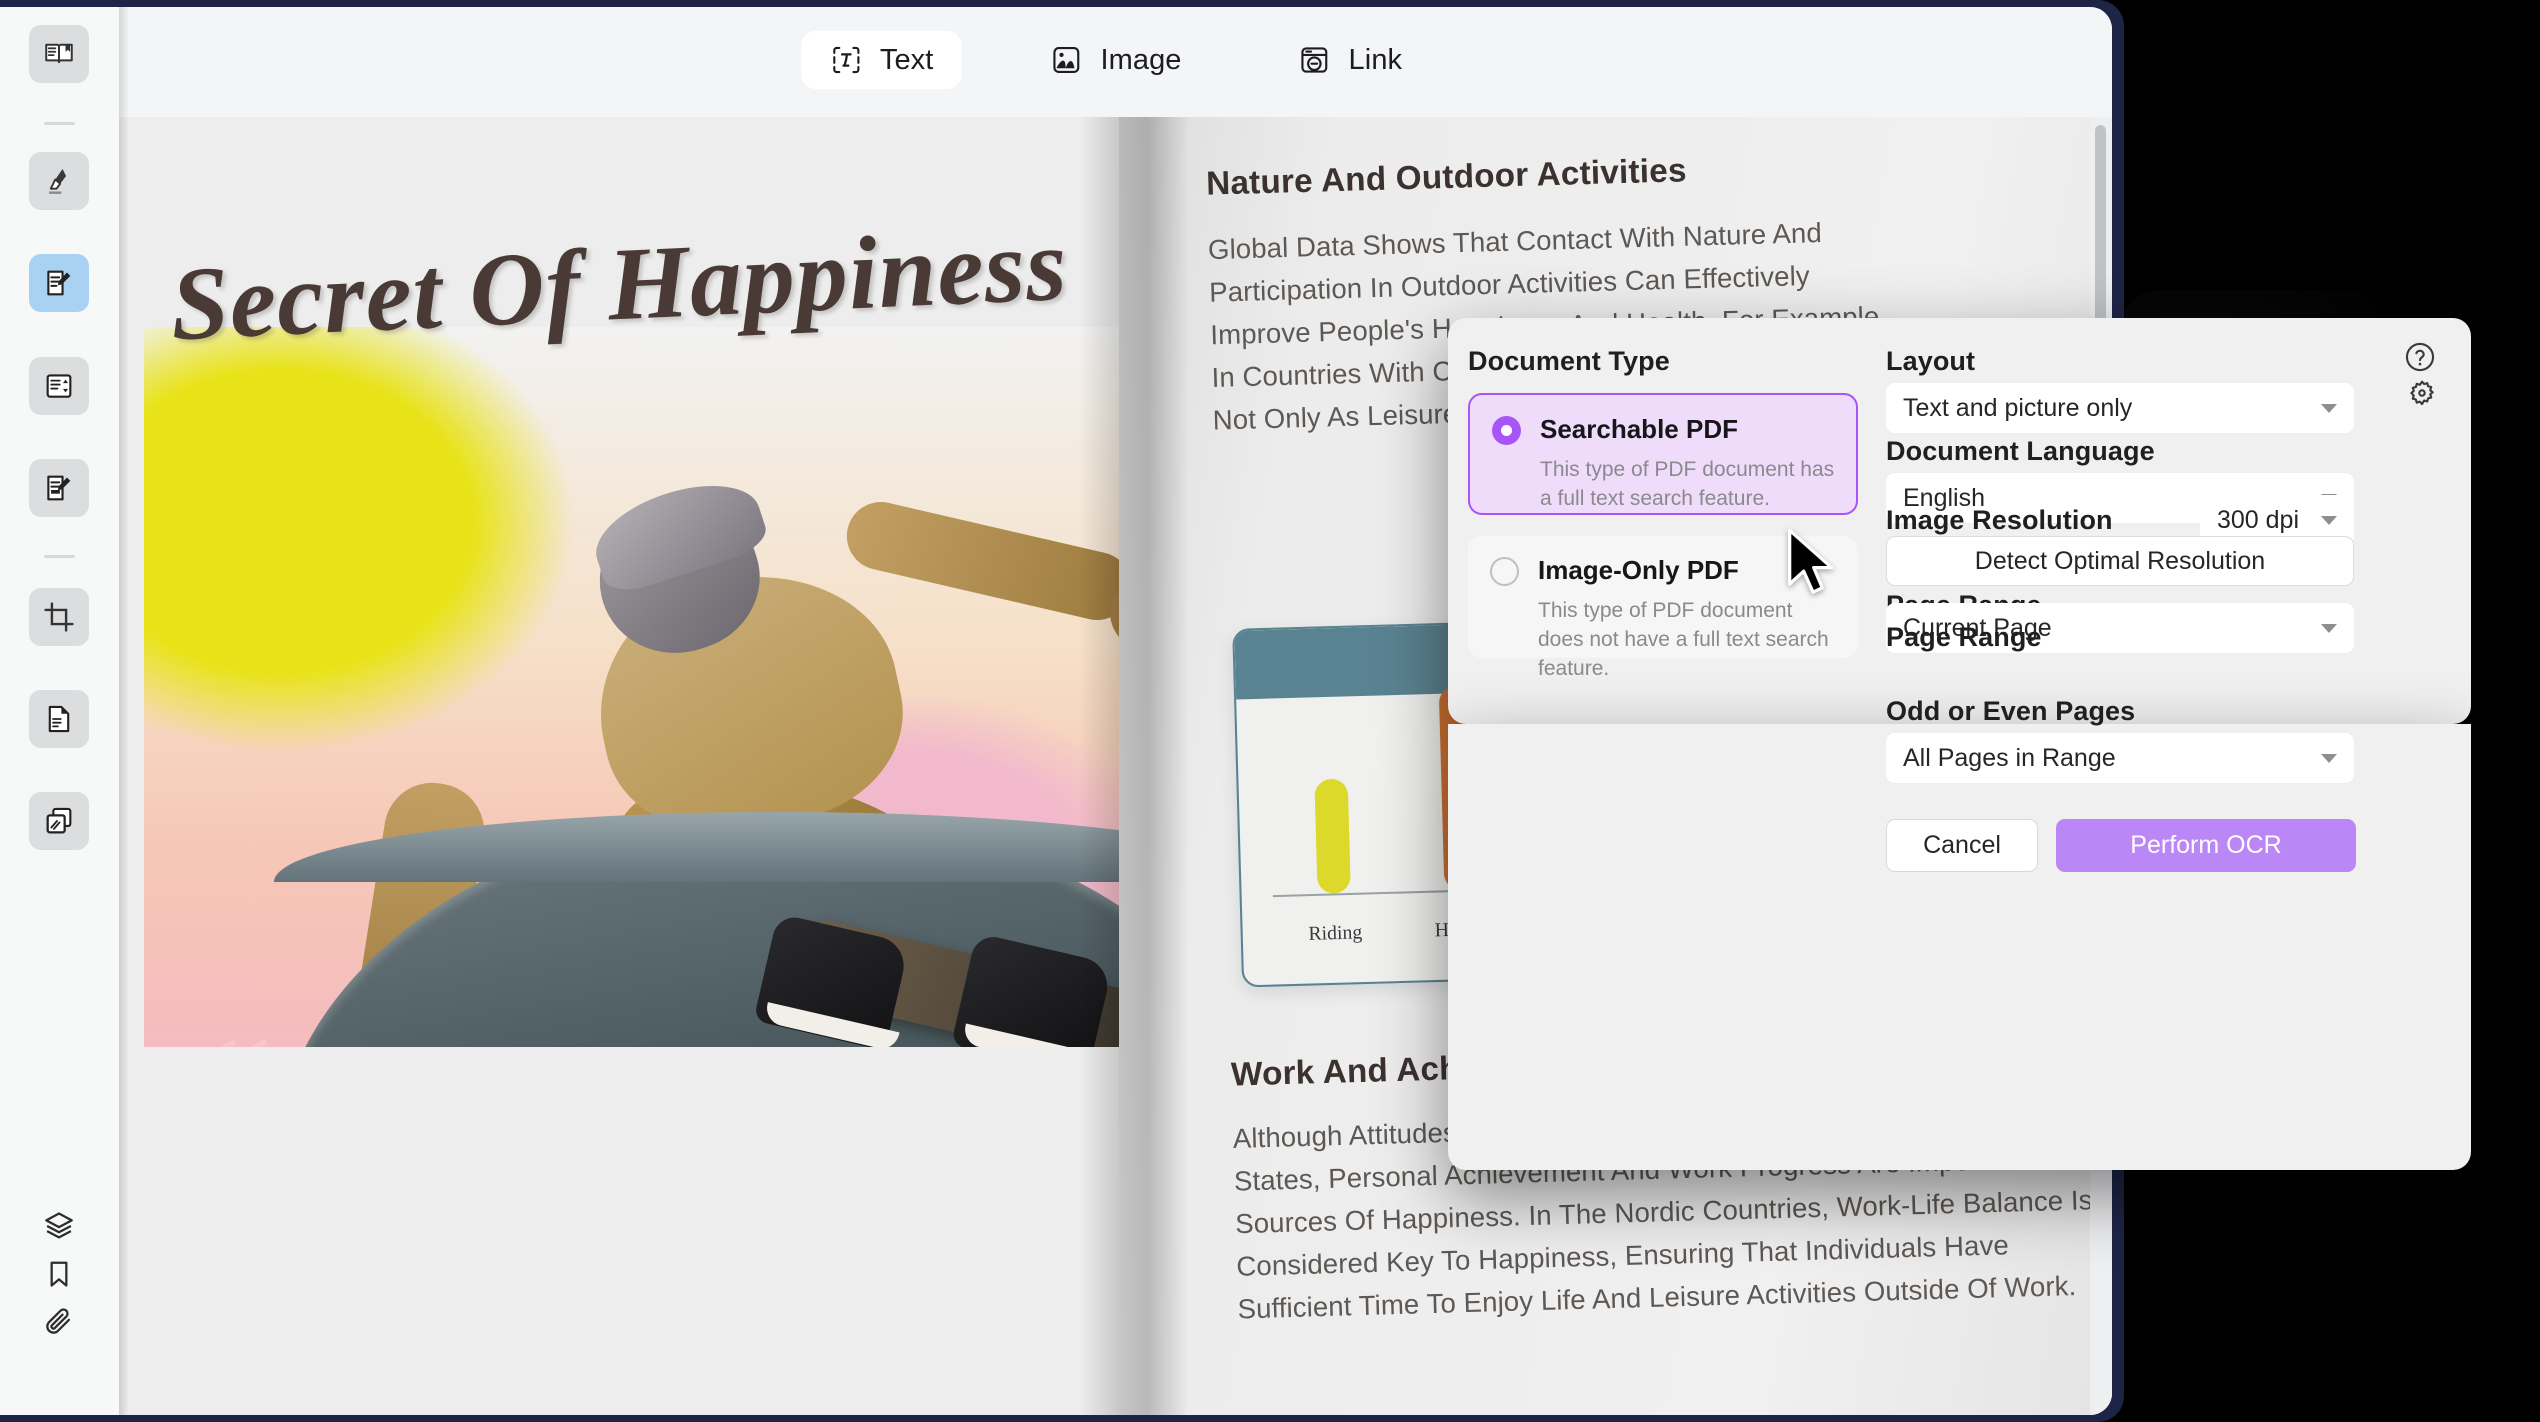 The image size is (2540, 1422). I want to click on tab-link-label: Link, so click(1375, 59).